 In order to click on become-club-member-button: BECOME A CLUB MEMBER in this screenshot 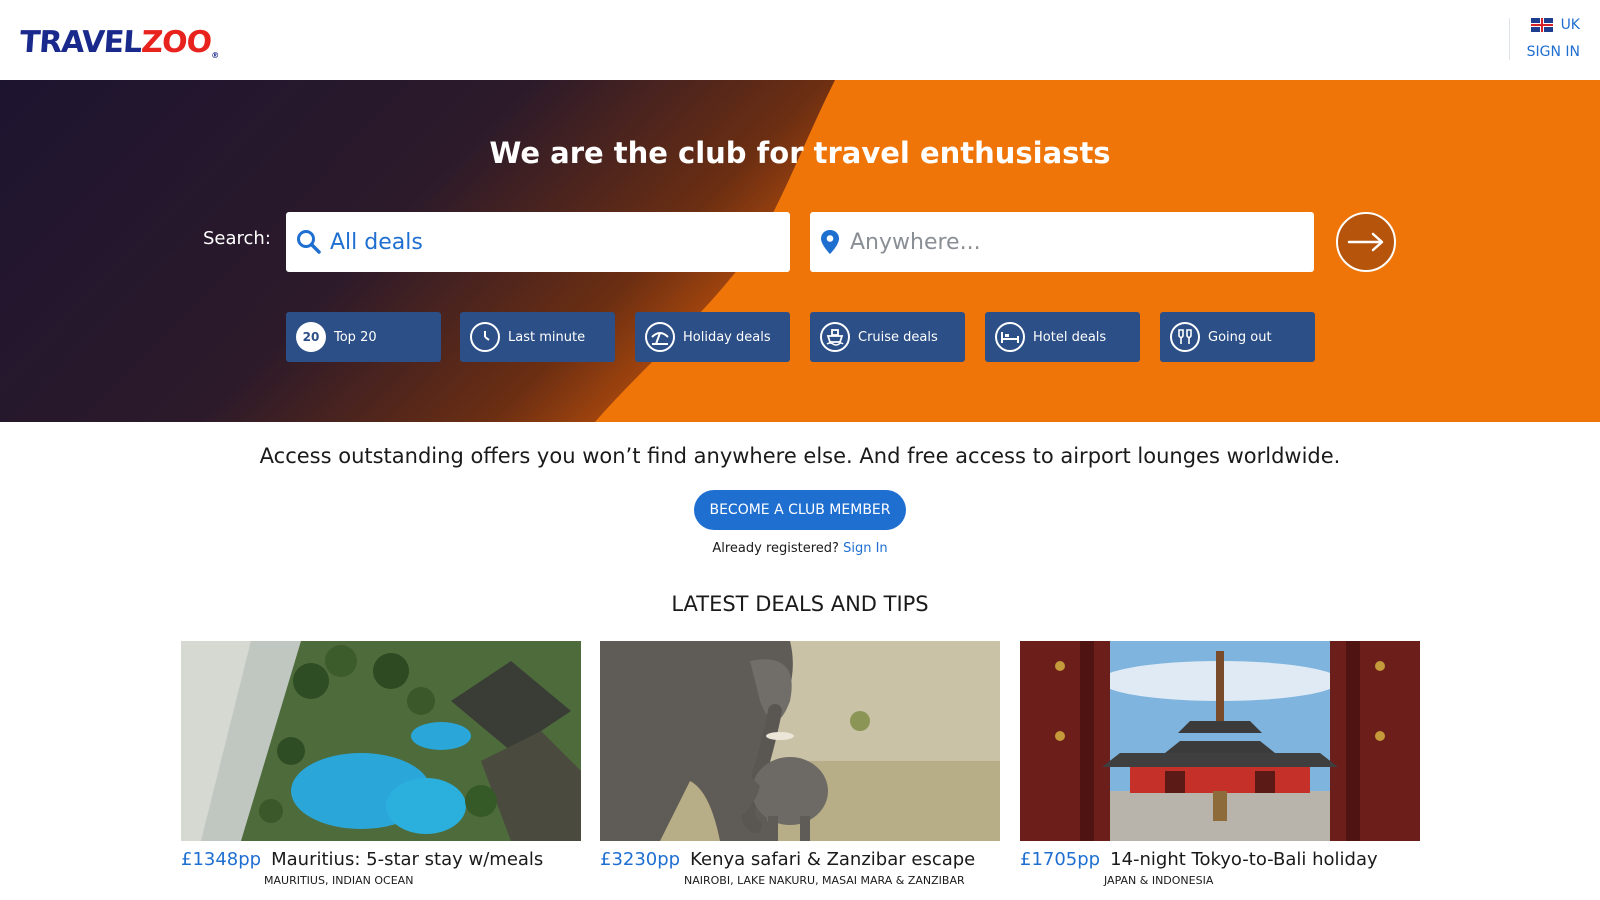, I will do `click(800, 510)`.